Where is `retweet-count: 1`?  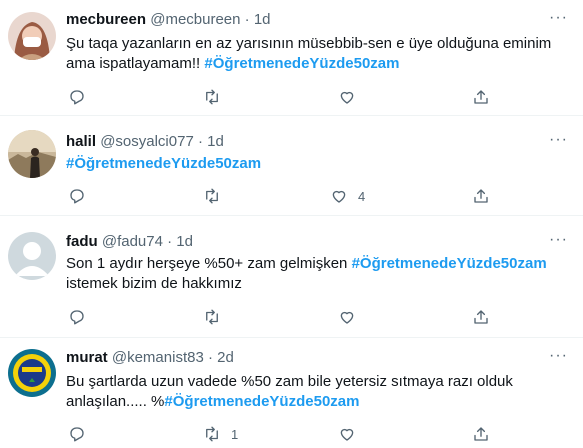
retweet-count: 1 is located at coordinates (235, 434).